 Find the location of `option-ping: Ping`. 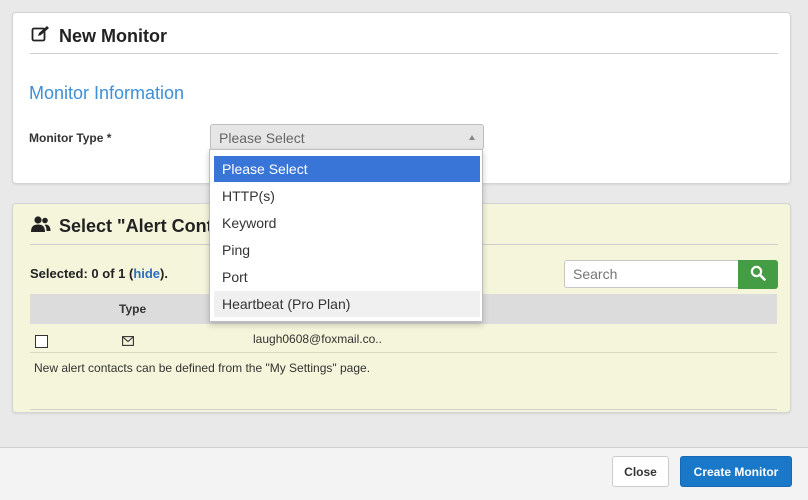

option-ping: Ping is located at coordinates (347, 250).